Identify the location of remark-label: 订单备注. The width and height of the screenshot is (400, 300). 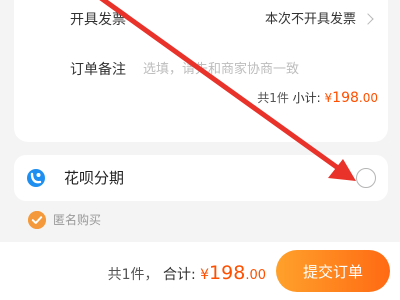
(98, 70).